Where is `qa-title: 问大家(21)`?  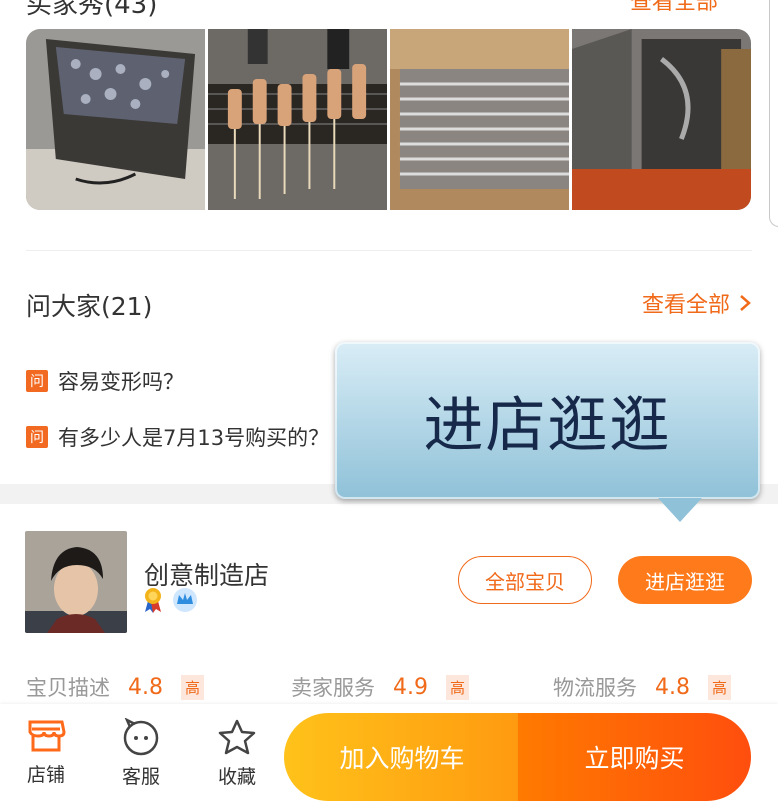
qa-title: 问大家(21) is located at coordinates (89, 306).